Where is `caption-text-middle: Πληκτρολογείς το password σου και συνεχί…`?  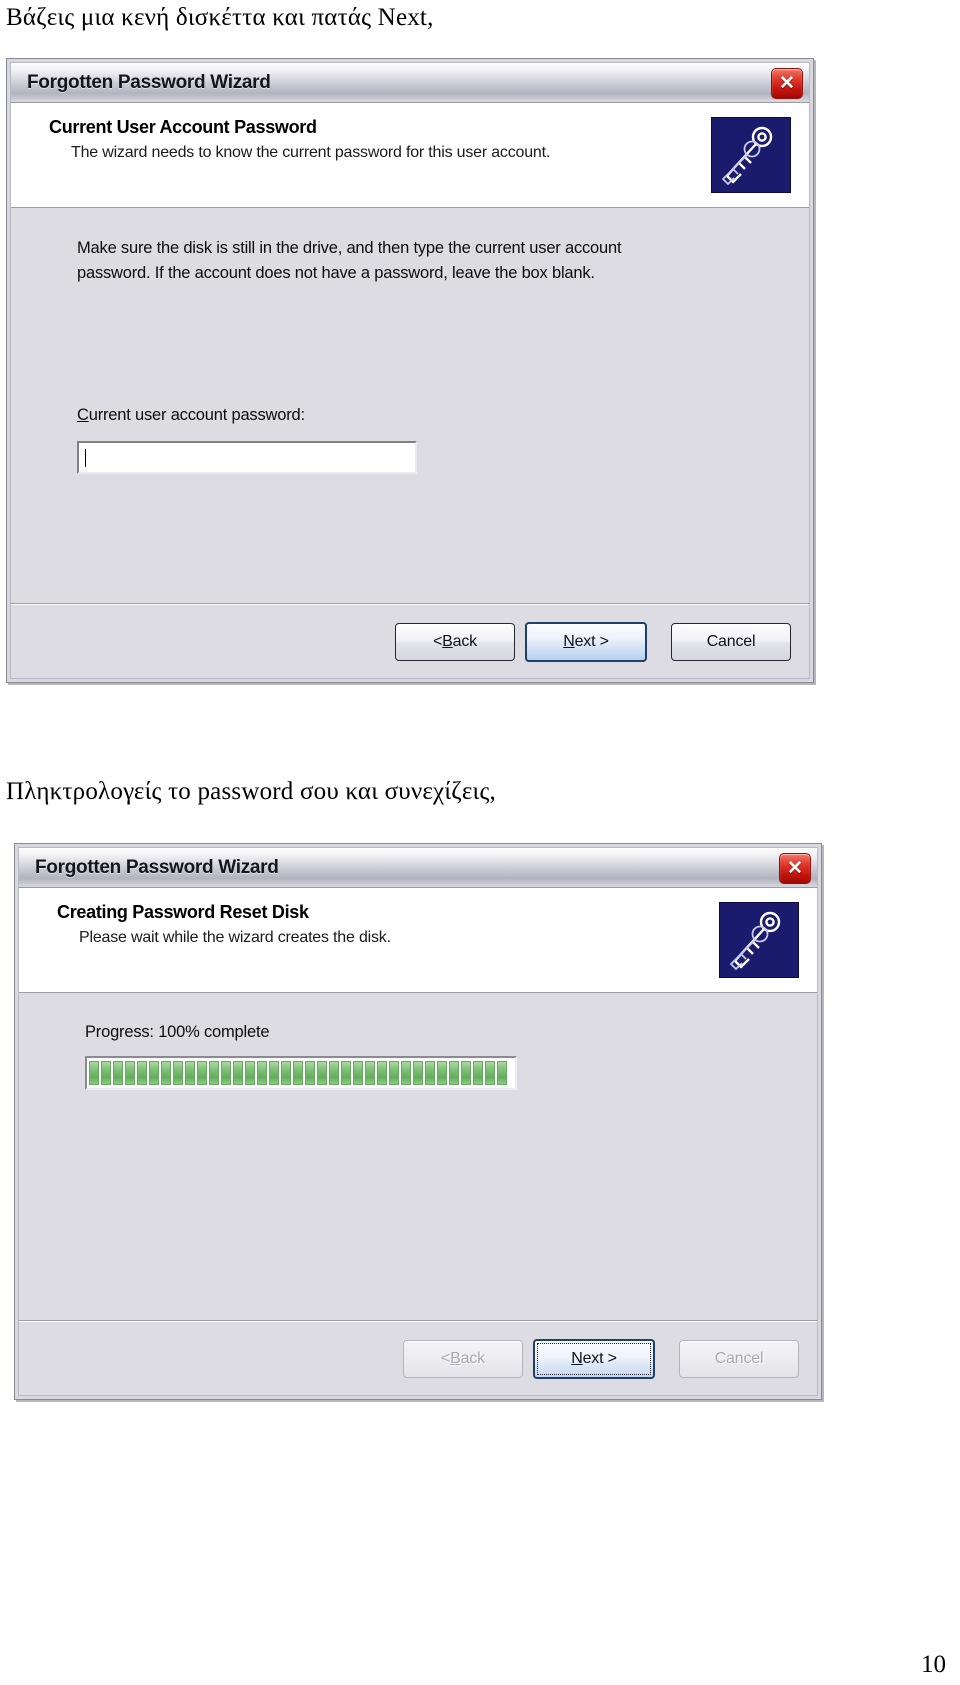 caption-text-middle: Πληκτρολογείς το password σου και συνεχί… is located at coordinates (251, 791).